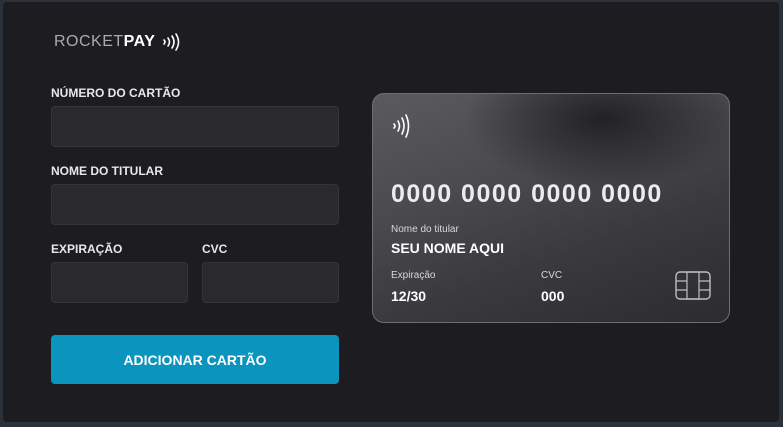 The width and height of the screenshot is (783, 427). What do you see at coordinates (107, 171) in the screenshot?
I see `holder-name-label: NOME DO TITULAR` at bounding box center [107, 171].